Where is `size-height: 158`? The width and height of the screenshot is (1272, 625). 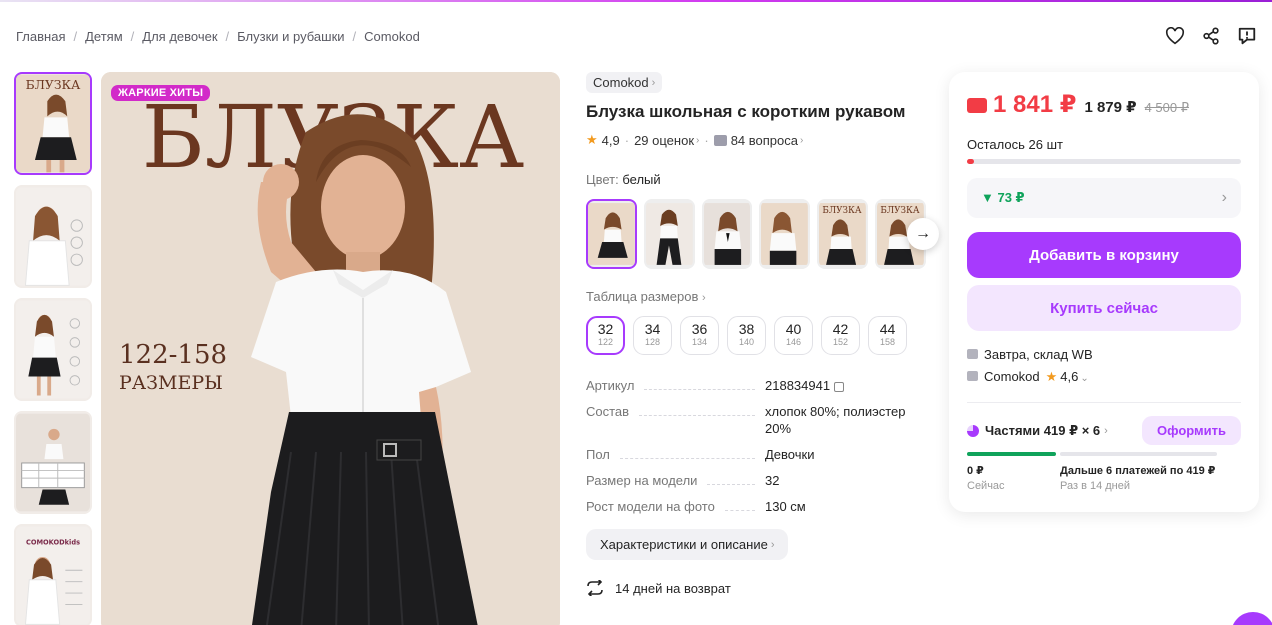
size-height: 158 is located at coordinates (887, 342).